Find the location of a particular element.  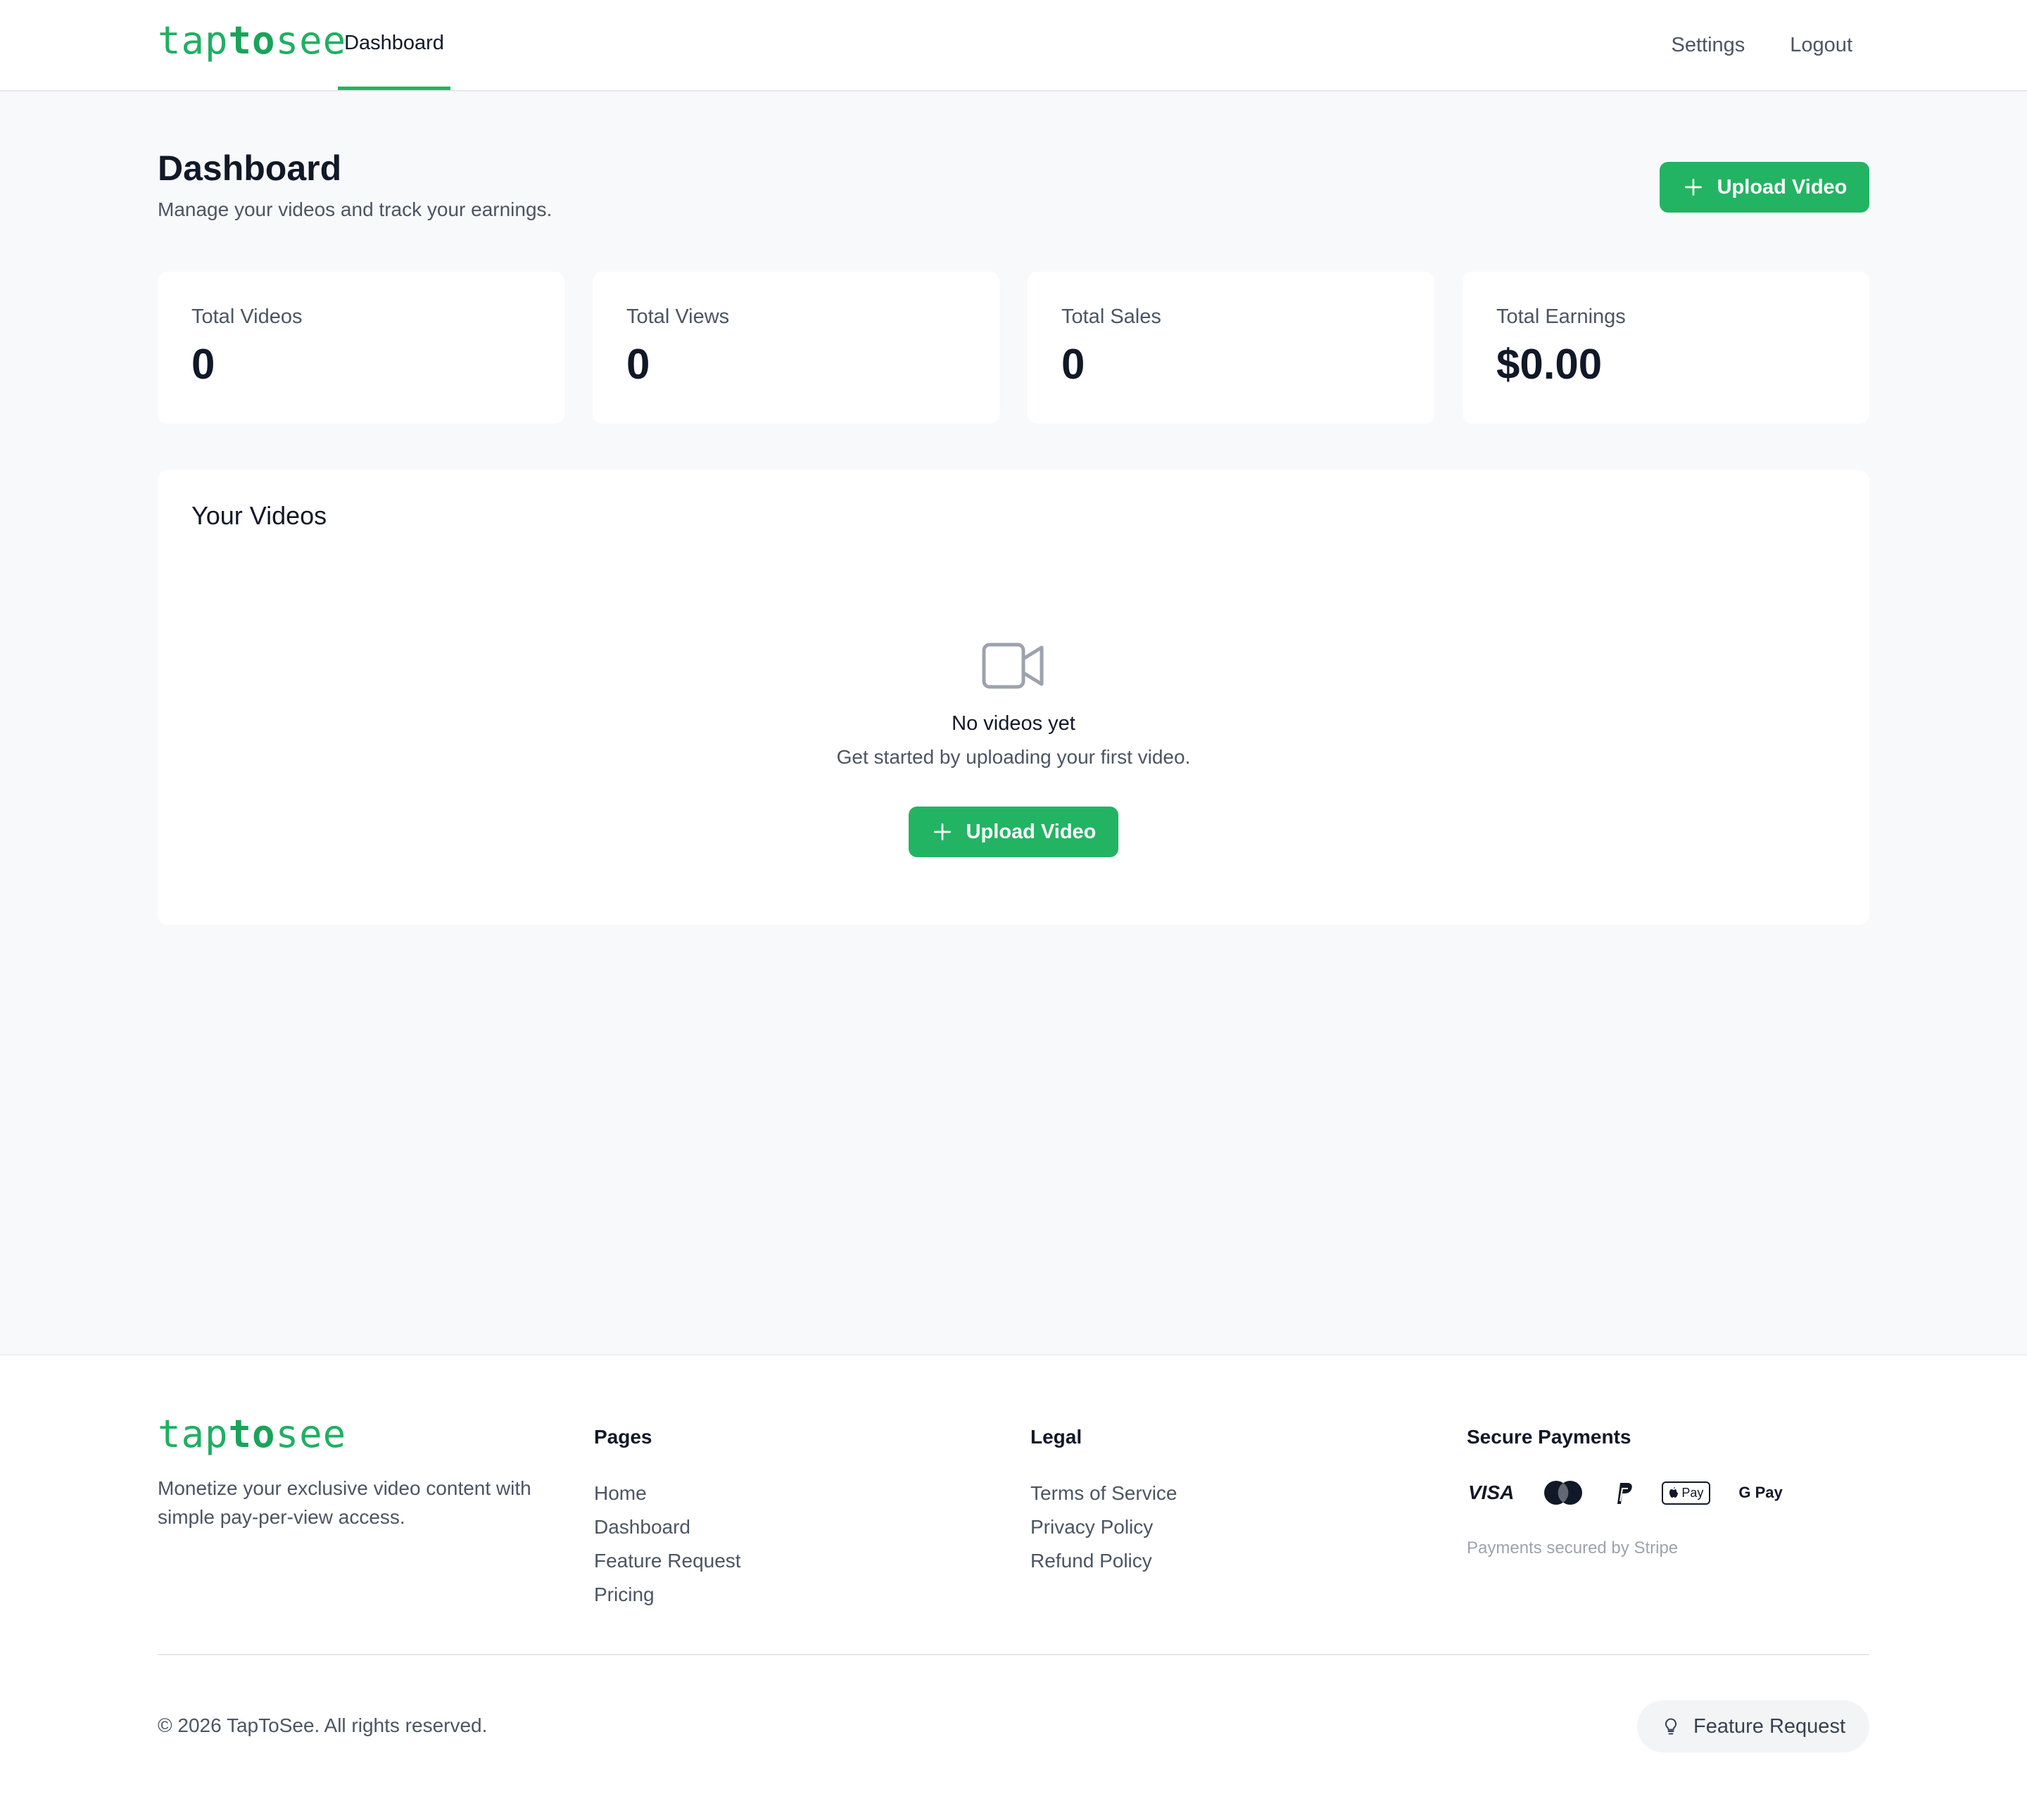

footer-link-home: Home is located at coordinates (667, 1493).